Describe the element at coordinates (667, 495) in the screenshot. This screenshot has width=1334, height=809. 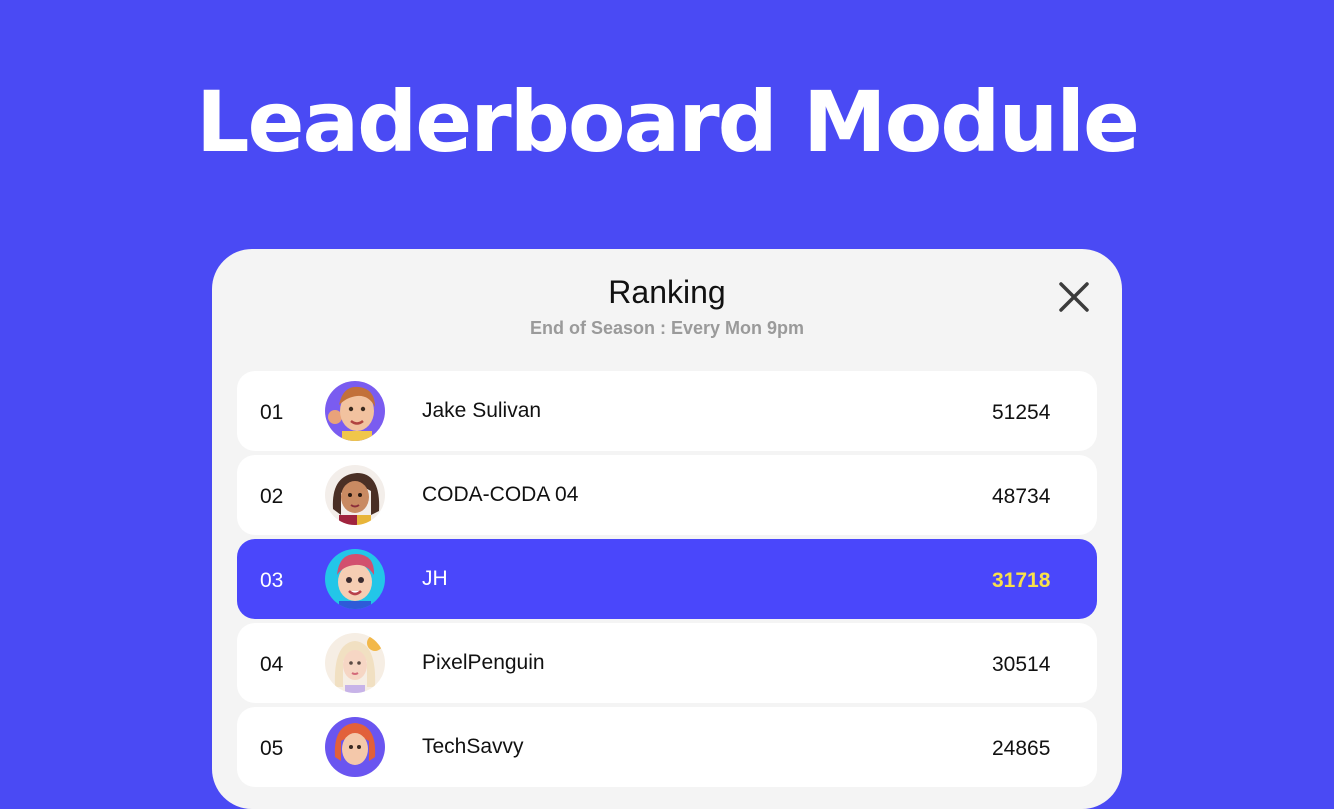
I see `leaderboard-row: 02 CODA-CODA 04 48734` at that location.